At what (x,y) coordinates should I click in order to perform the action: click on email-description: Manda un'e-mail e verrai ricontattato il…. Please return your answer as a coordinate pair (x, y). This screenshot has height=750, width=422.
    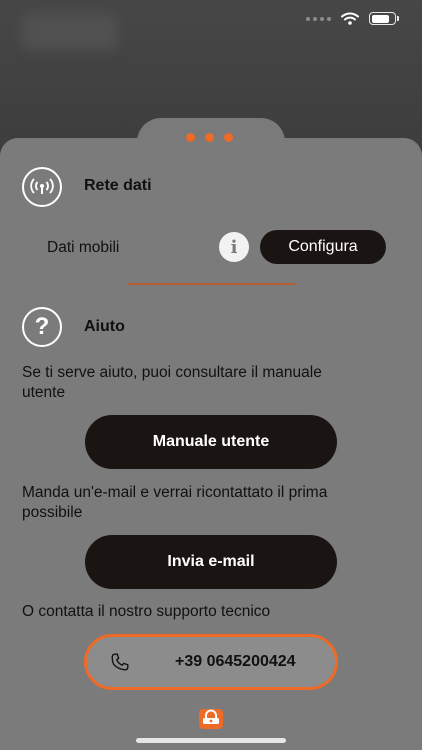
    Looking at the image, I should click on (175, 502).